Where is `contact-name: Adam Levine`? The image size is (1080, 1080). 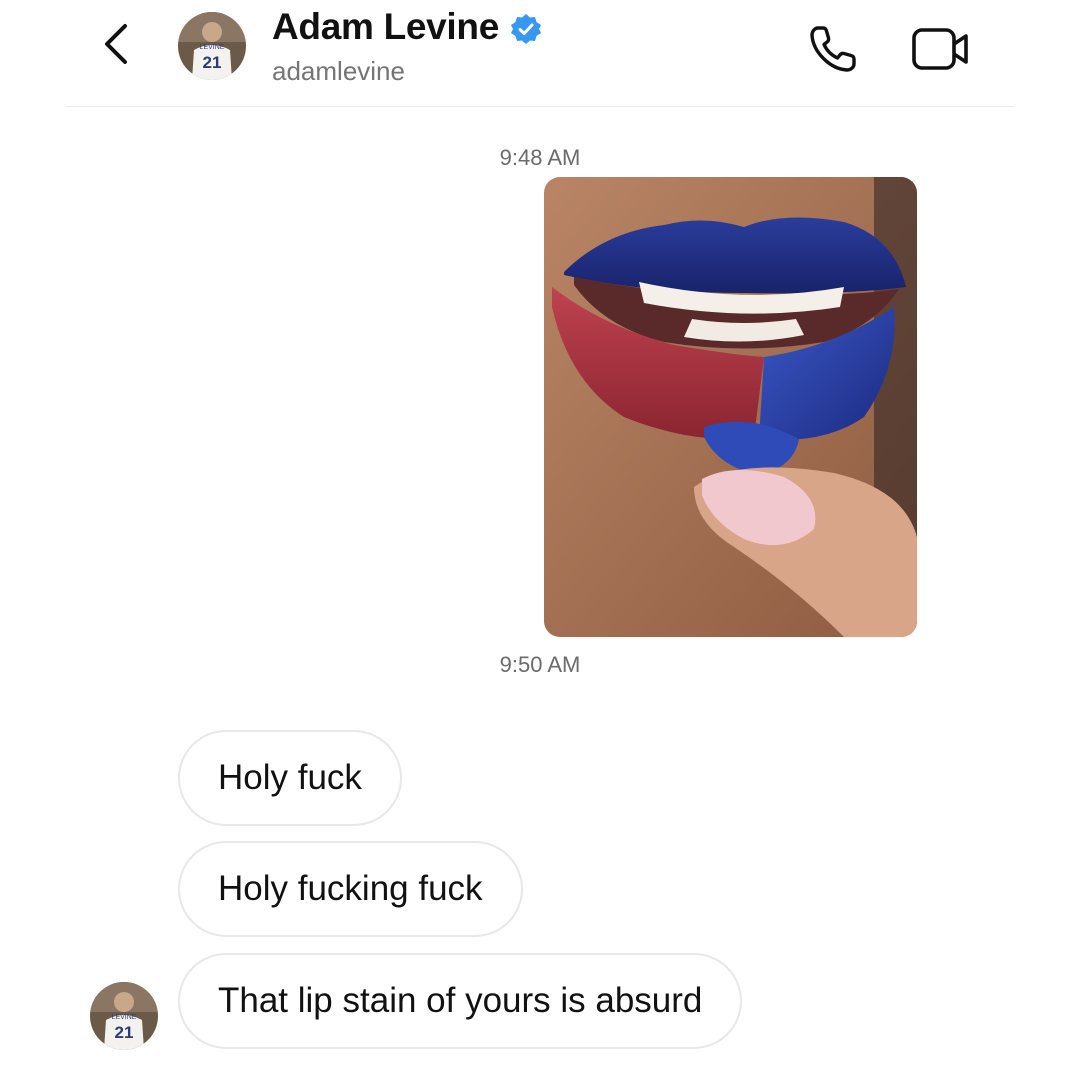 contact-name: Adam Levine is located at coordinates (385, 27).